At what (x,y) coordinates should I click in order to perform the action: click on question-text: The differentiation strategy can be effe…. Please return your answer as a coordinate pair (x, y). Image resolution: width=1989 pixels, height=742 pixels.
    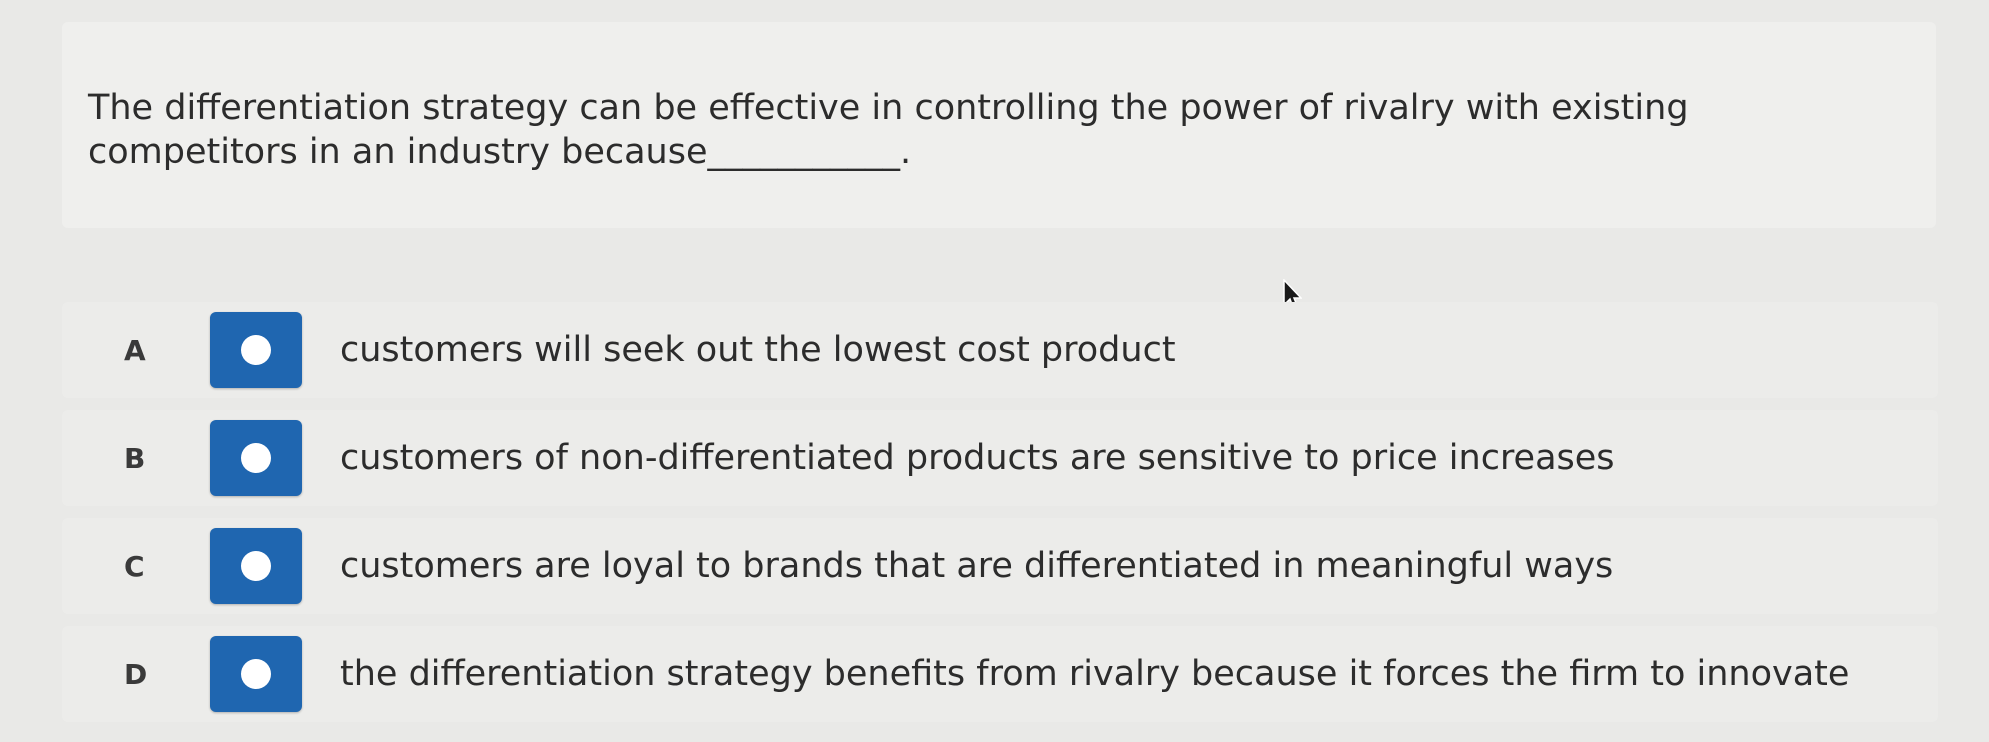
    Looking at the image, I should click on (888, 130).